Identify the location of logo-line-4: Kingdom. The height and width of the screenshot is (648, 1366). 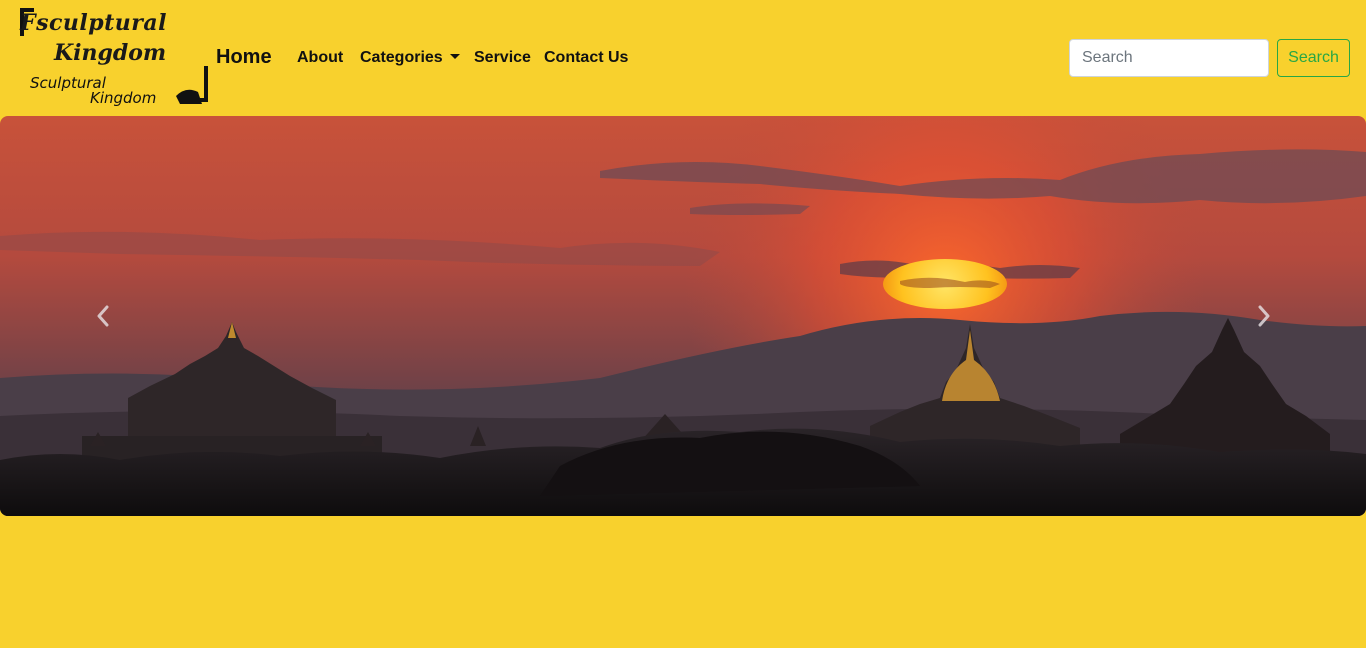
(123, 98).